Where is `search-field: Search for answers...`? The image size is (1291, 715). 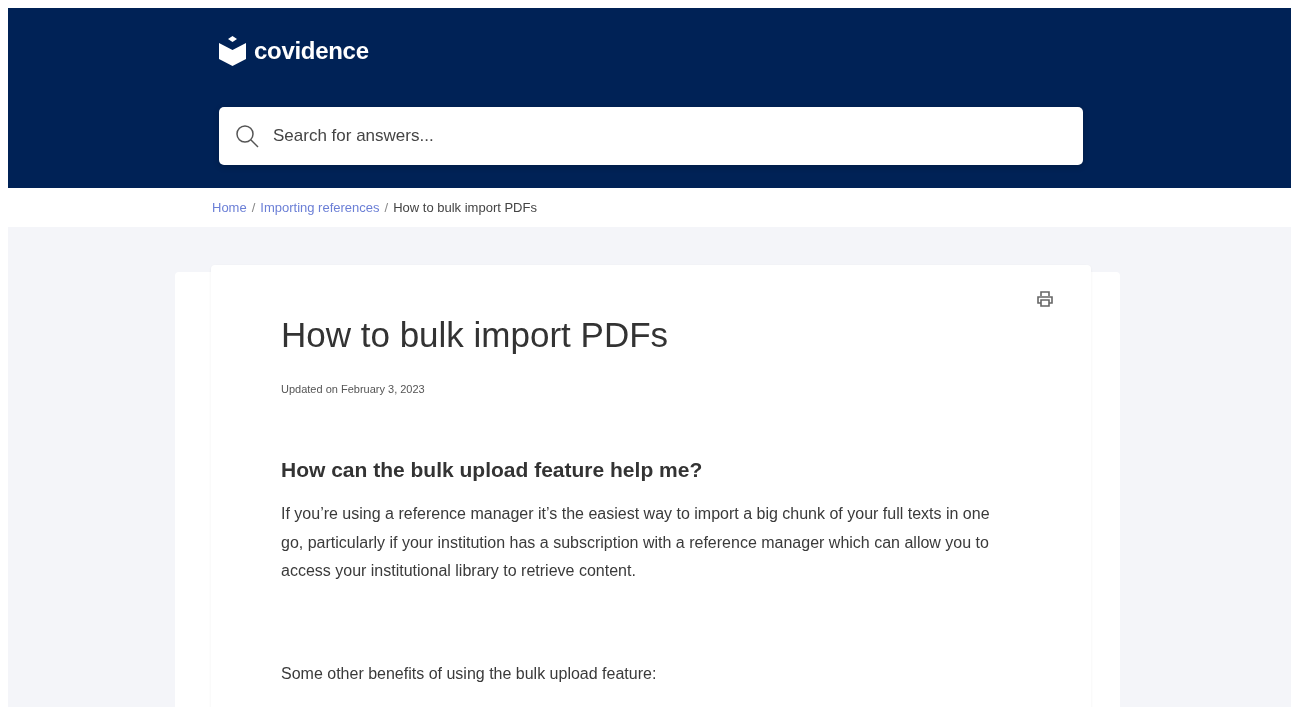
search-field: Search for answers... is located at coordinates (651, 136).